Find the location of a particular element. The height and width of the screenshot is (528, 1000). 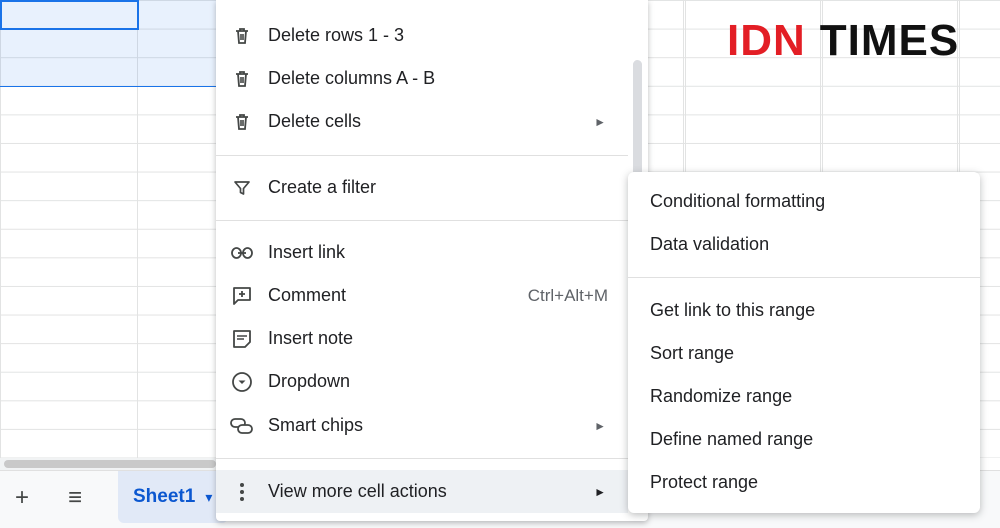

filter-icon is located at coordinates (242, 188).